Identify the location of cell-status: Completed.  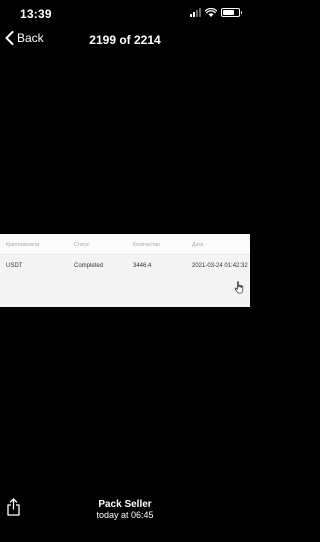
(89, 266).